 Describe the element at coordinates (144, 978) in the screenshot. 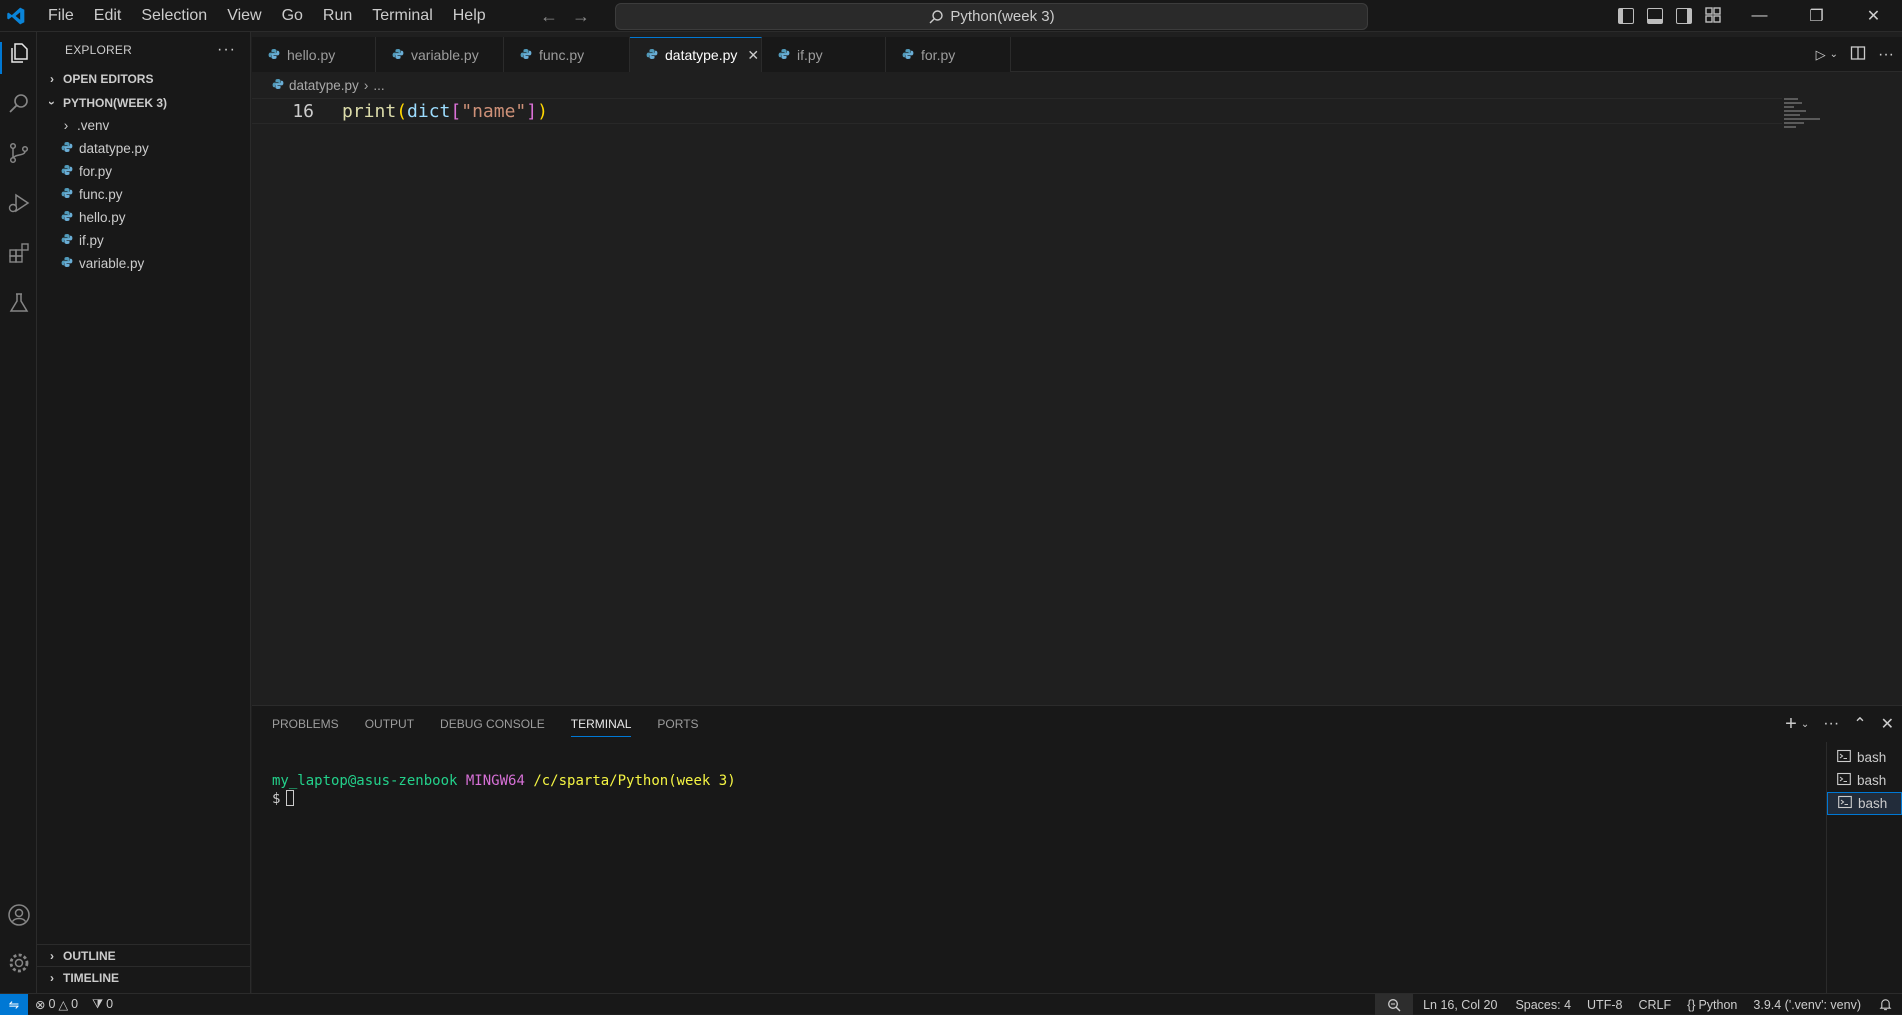

I see `section-timeline: › TIMELINE` at that location.